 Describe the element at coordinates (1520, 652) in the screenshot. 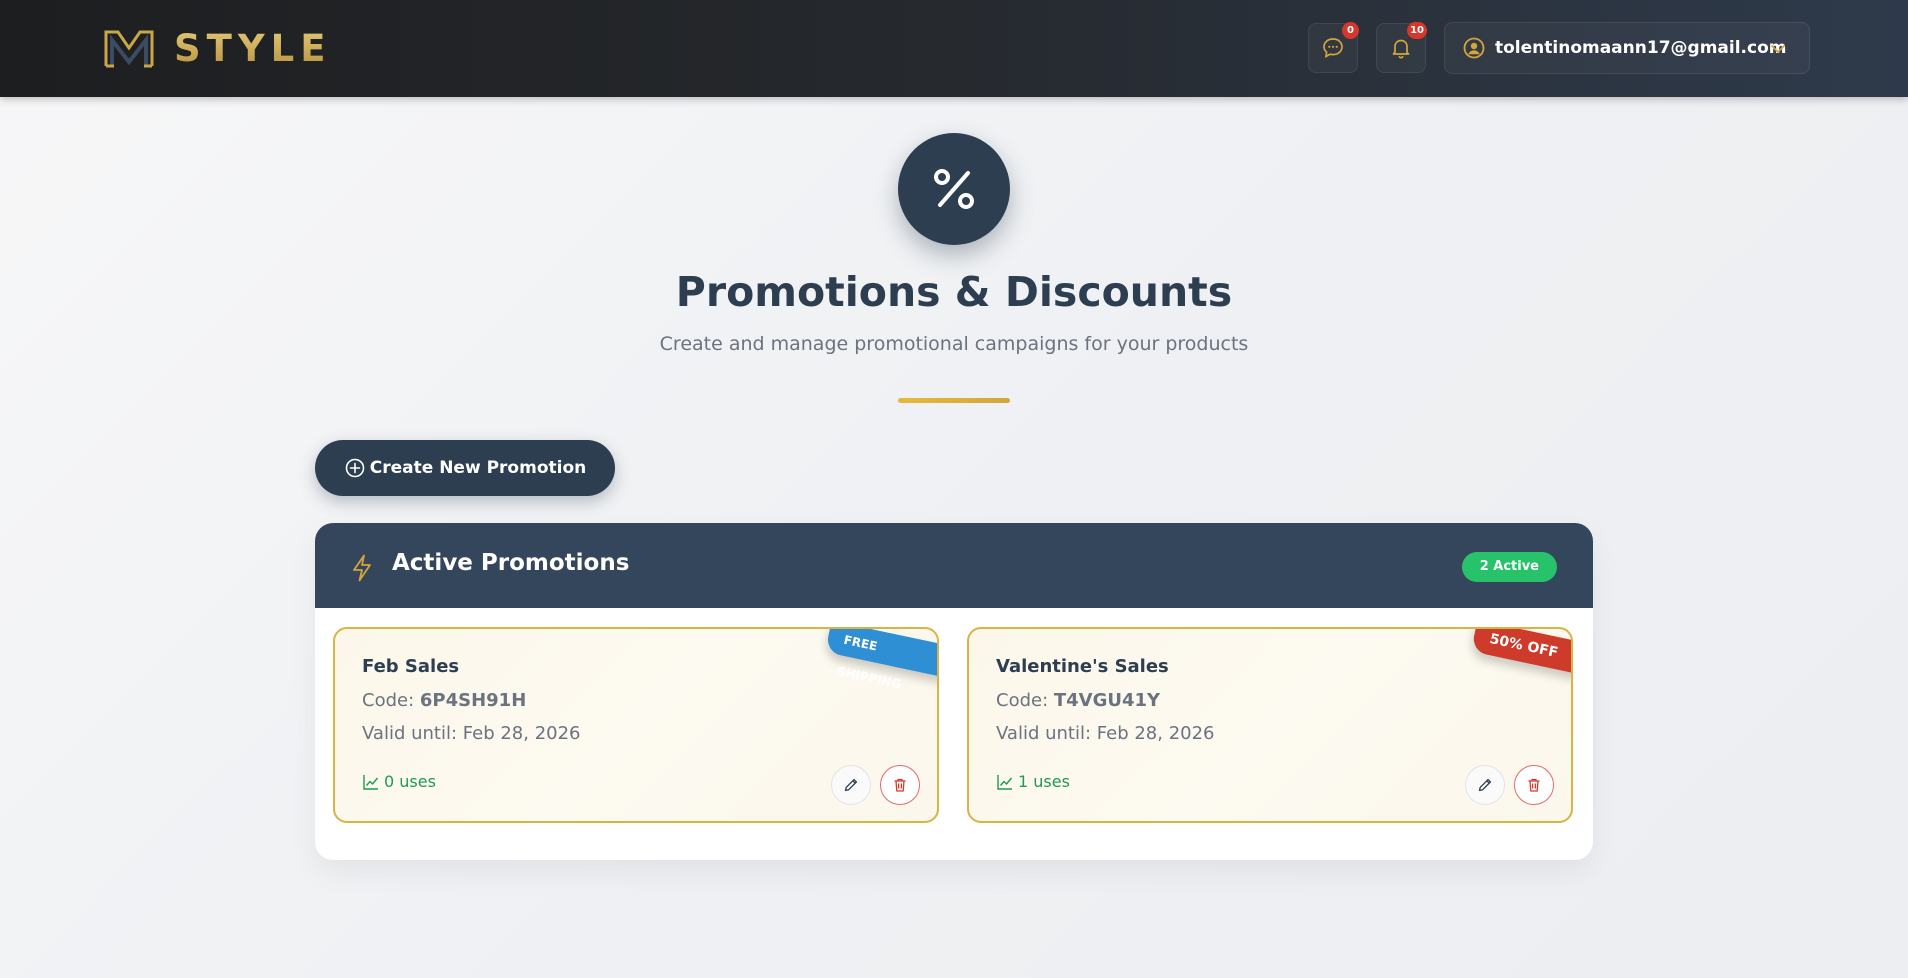

I see `promo-type-ribbon: 50% OFF` at that location.